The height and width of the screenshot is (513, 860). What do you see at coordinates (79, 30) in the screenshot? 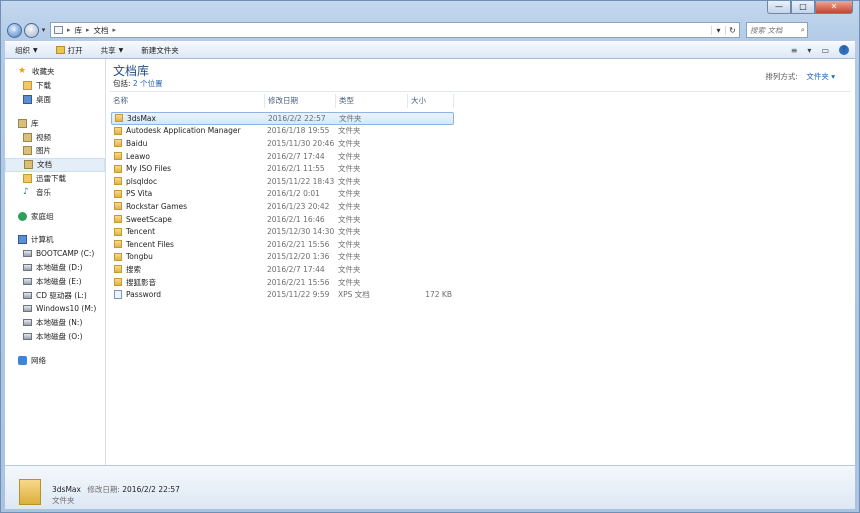
I see `breadcrumb-libraries: 库` at bounding box center [79, 30].